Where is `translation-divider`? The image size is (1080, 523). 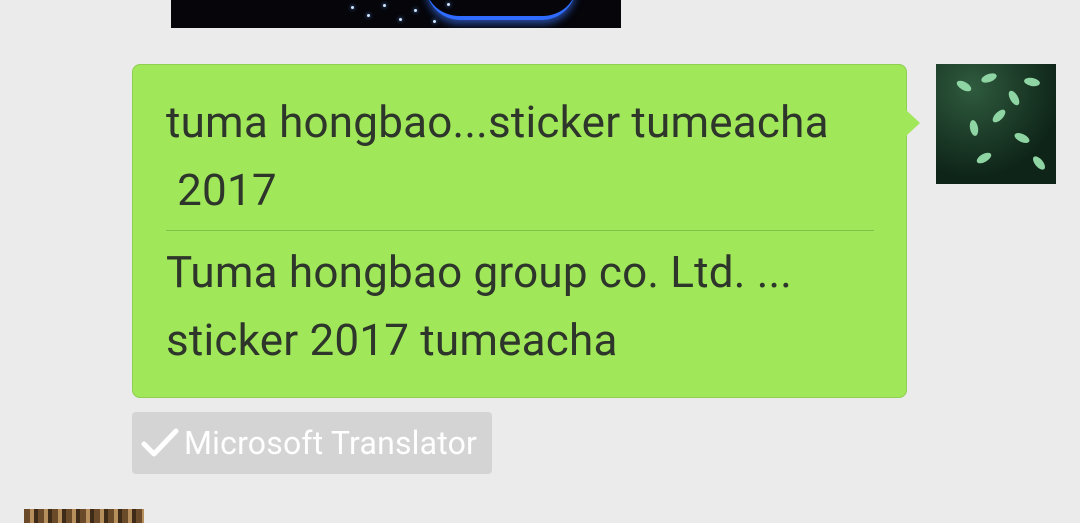
translation-divider is located at coordinates (520, 230).